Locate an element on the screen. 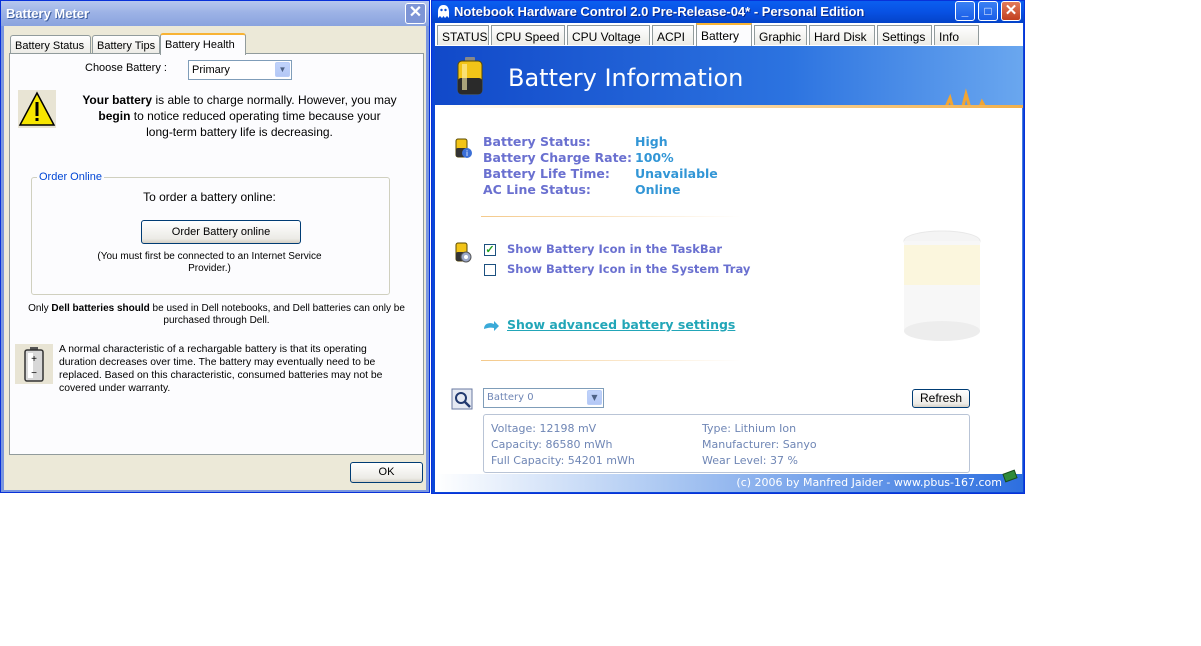 Image resolution: width=1201 pixels, height=646 pixels. tab-cpu-speed: CPU Speed is located at coordinates (528, 35).